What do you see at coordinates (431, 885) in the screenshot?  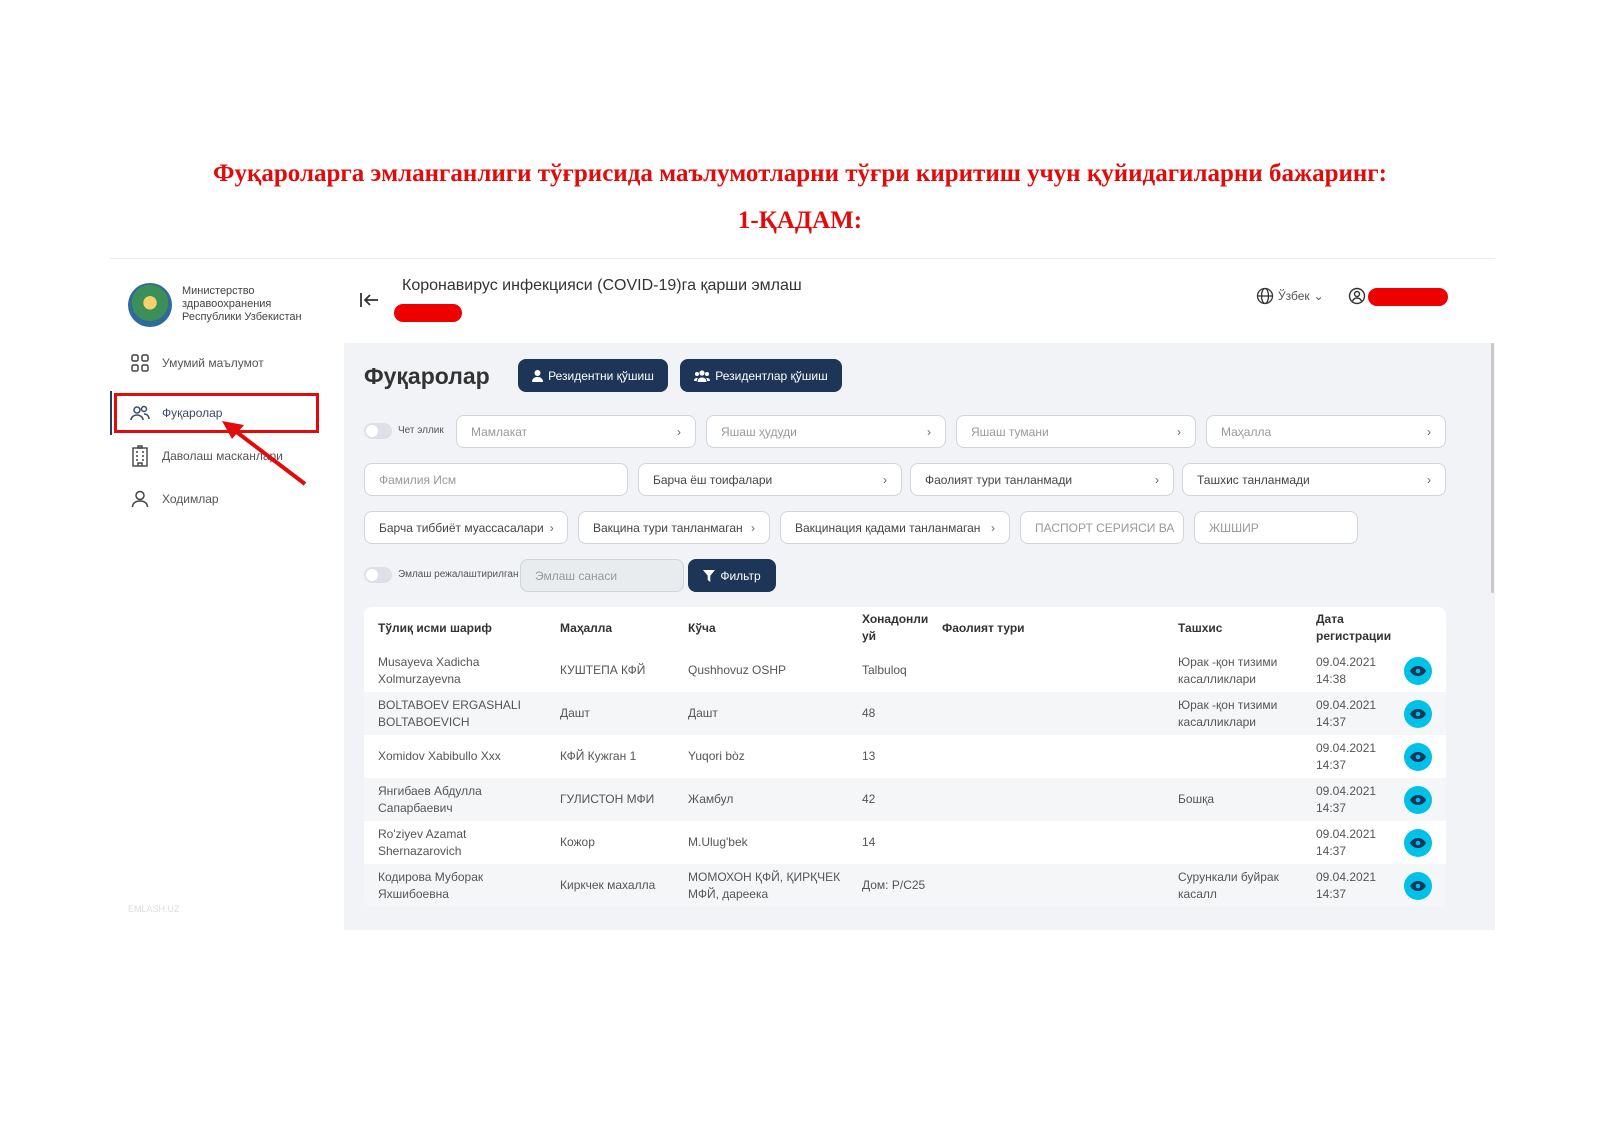 I see `cell-full-name: Кодирова Муборак Яхшибоевна` at bounding box center [431, 885].